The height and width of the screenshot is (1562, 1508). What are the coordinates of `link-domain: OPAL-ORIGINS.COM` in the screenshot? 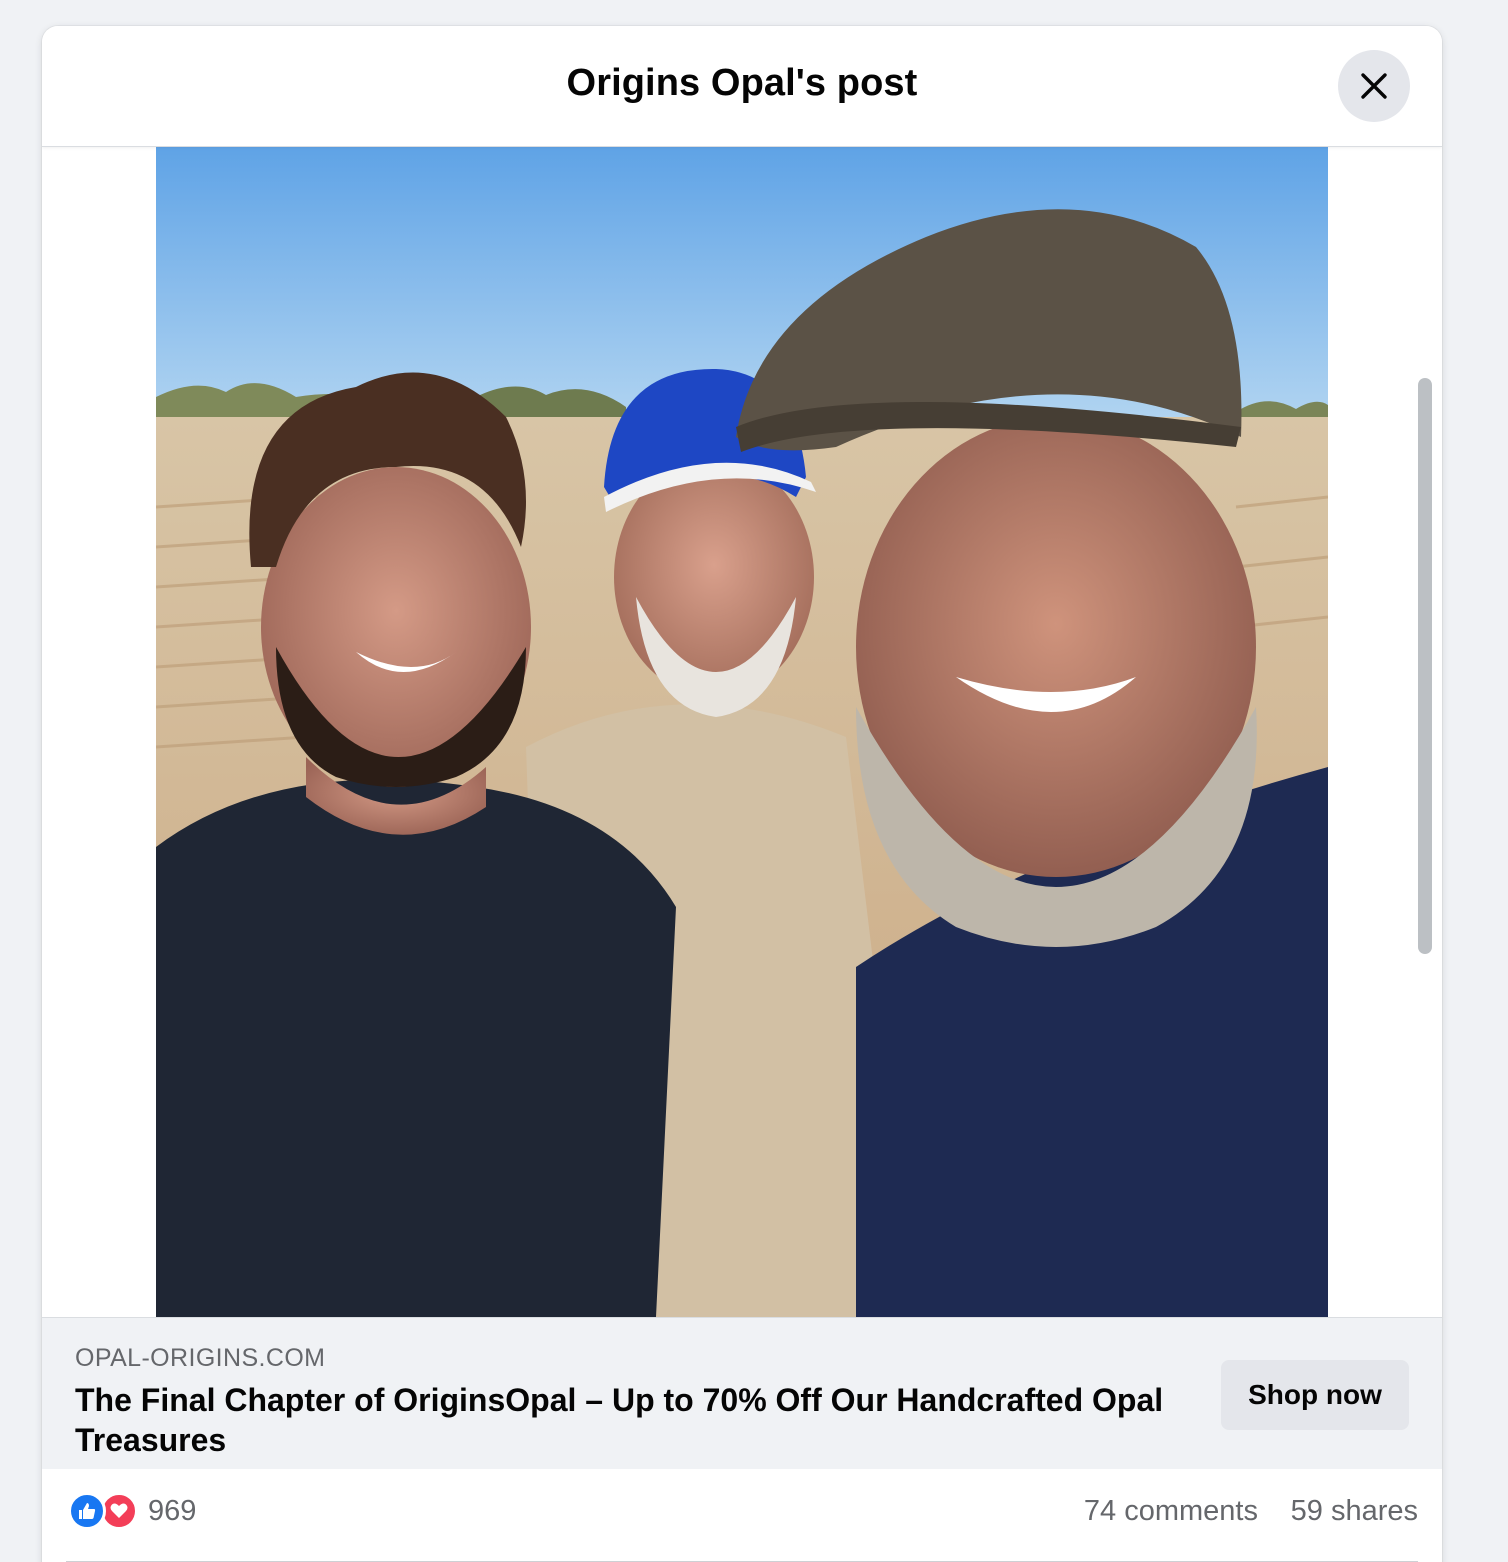 It's located at (200, 1358).